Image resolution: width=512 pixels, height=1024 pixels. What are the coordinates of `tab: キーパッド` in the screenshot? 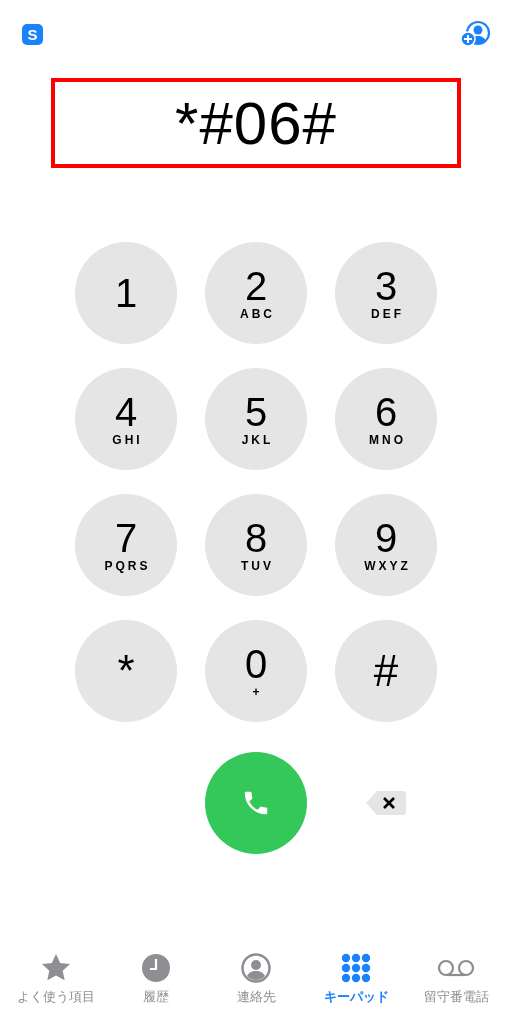 It's located at (356, 979).